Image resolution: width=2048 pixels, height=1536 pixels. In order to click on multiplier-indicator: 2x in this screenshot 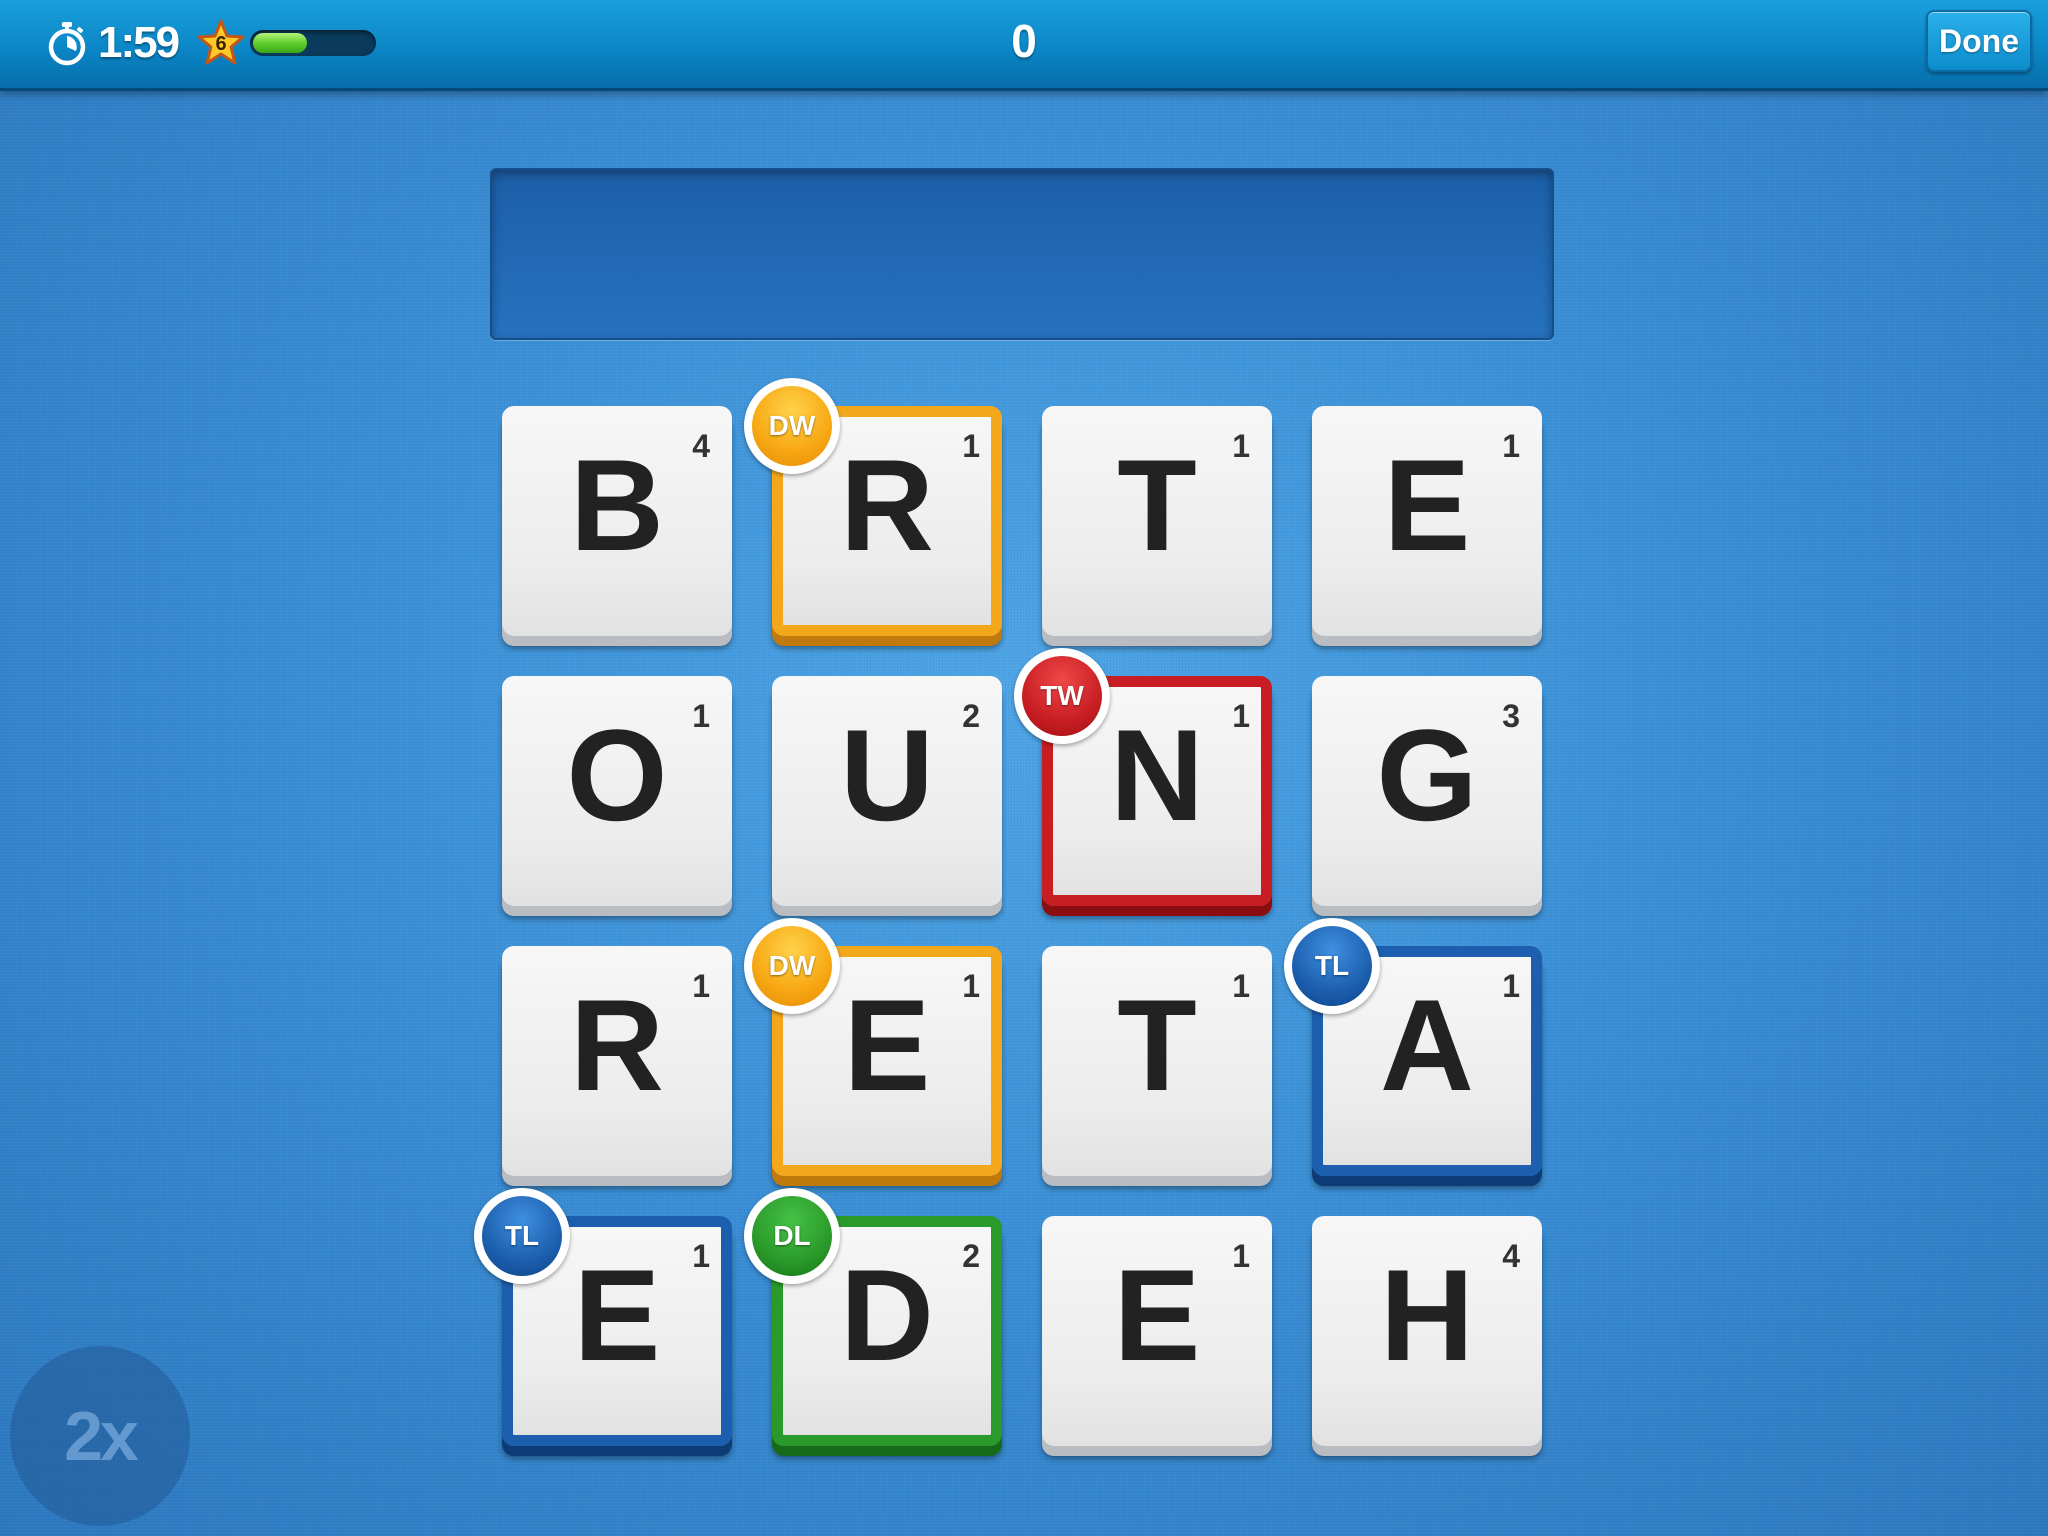, I will do `click(100, 1436)`.